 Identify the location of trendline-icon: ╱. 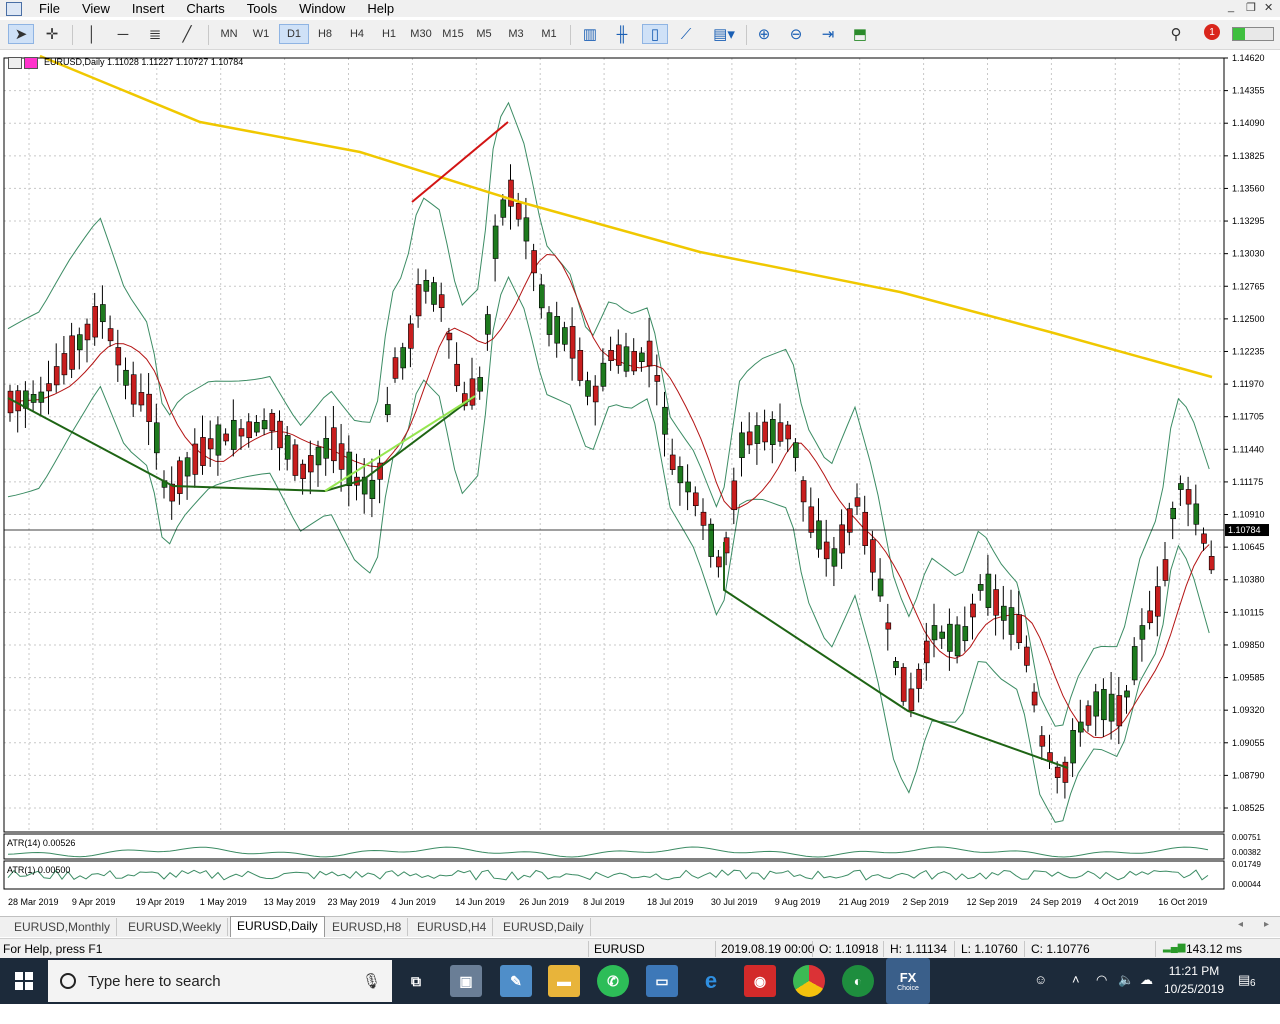
(187, 34).